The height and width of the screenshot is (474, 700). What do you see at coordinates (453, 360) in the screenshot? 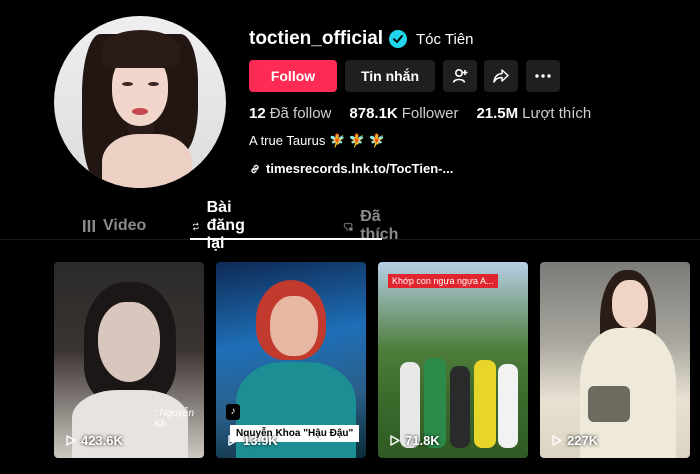
I see `video-thumbnail: Khớp con ngựa ngựa A... 71.8K` at bounding box center [453, 360].